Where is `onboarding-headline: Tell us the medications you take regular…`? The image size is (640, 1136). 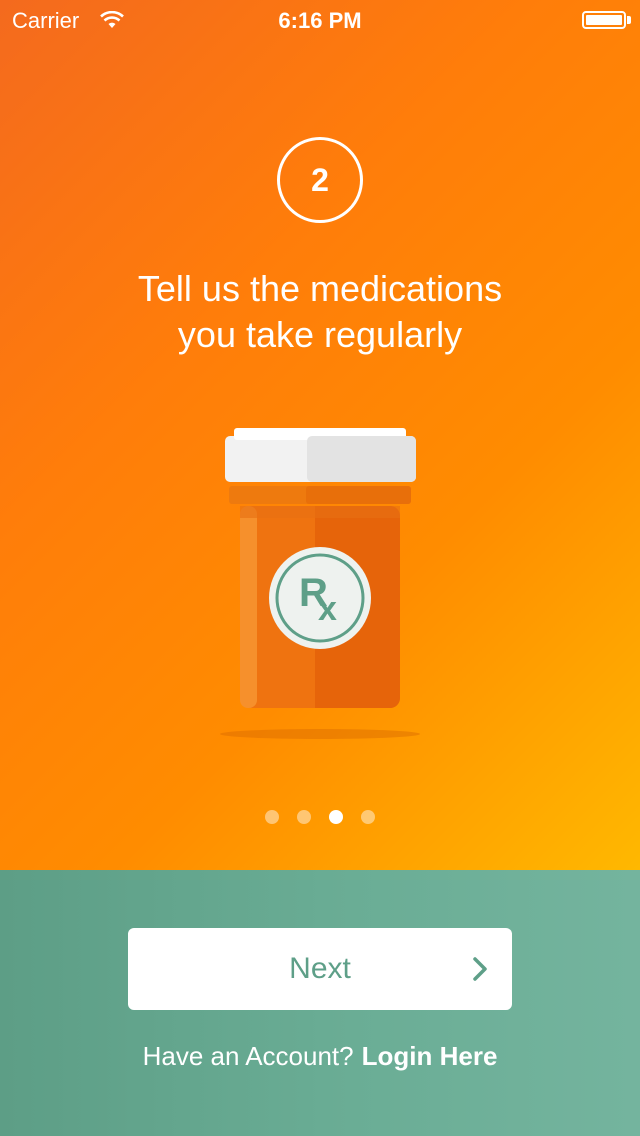
onboarding-headline: Tell us the medications you take regular… is located at coordinates (320, 312).